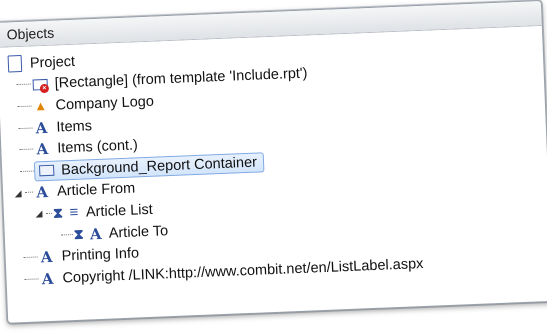 The height and width of the screenshot is (332, 547). I want to click on tree-item-label: Items, so click(74, 126).